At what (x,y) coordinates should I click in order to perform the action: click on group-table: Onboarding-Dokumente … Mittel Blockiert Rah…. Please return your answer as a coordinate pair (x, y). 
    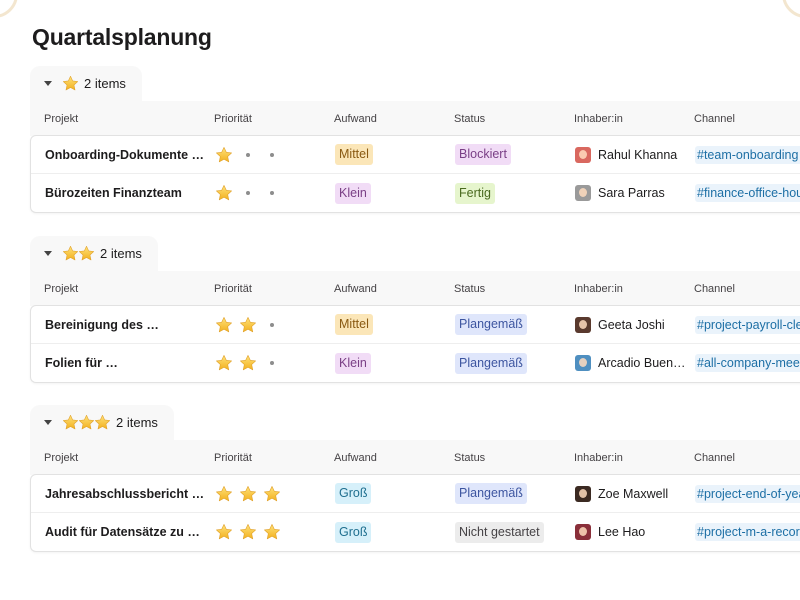
    Looking at the image, I should click on (415, 174).